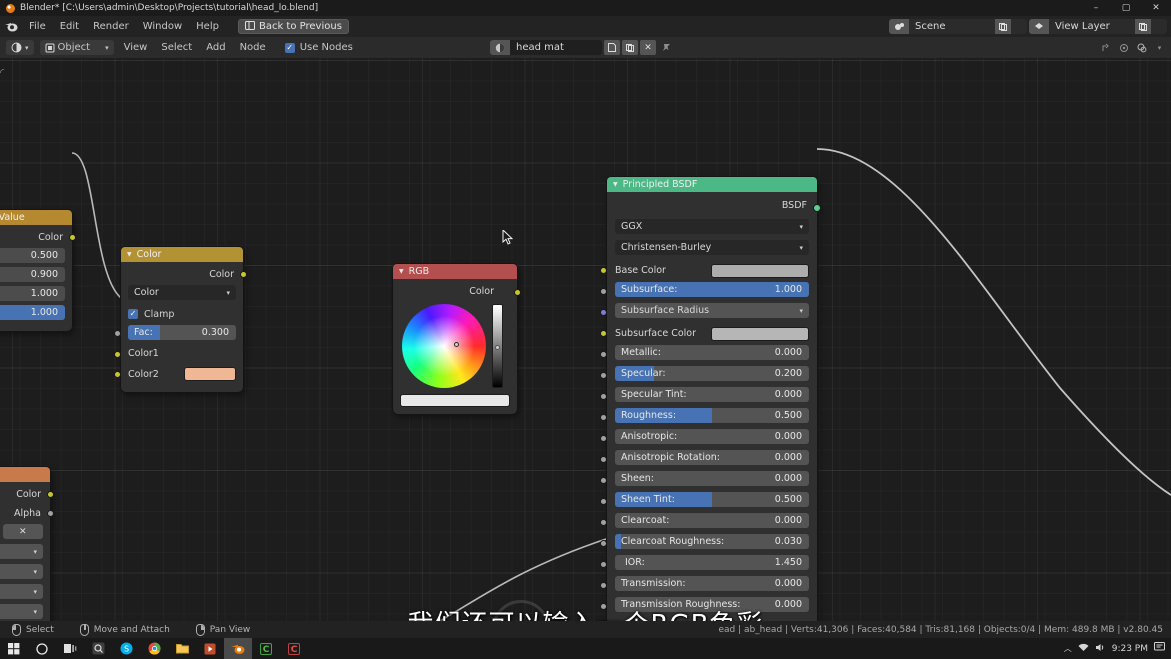 This screenshot has width=1171, height=659. I want to click on network-icon, so click(1083, 649).